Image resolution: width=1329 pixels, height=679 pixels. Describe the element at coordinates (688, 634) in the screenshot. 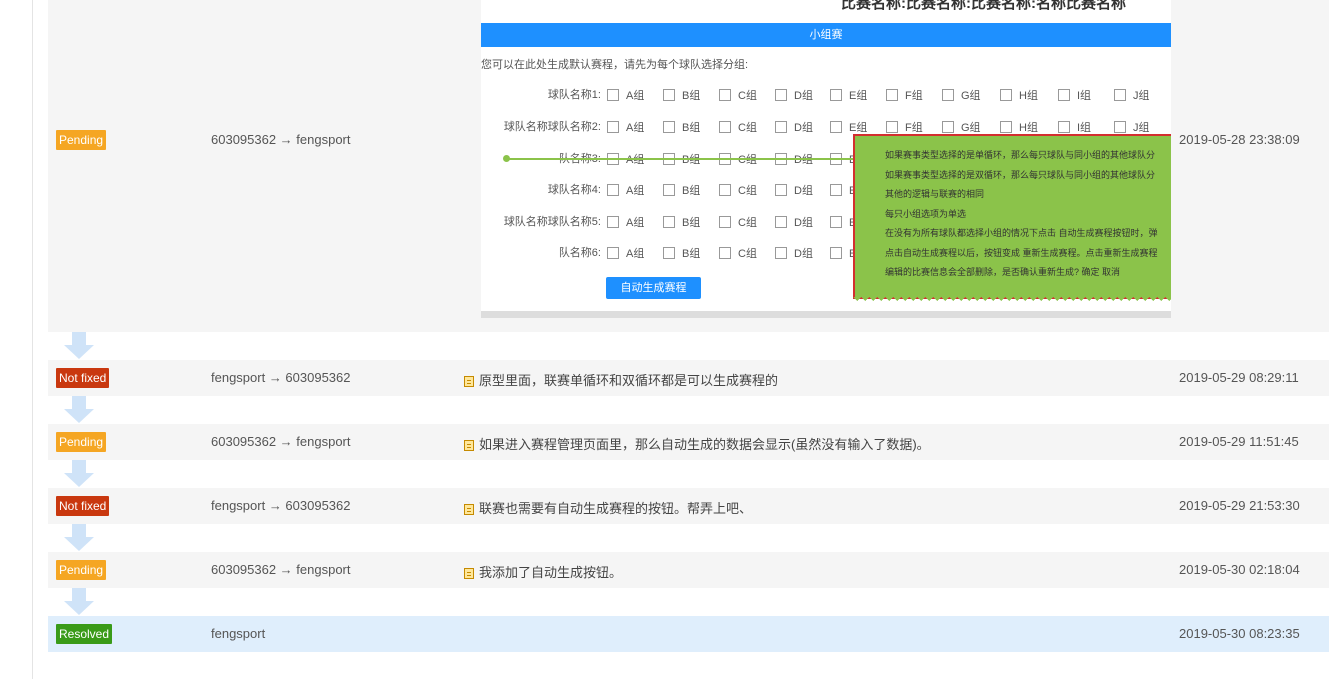

I see `history-row: Resolved fengsport 2019-05-30 08:23:35` at that location.